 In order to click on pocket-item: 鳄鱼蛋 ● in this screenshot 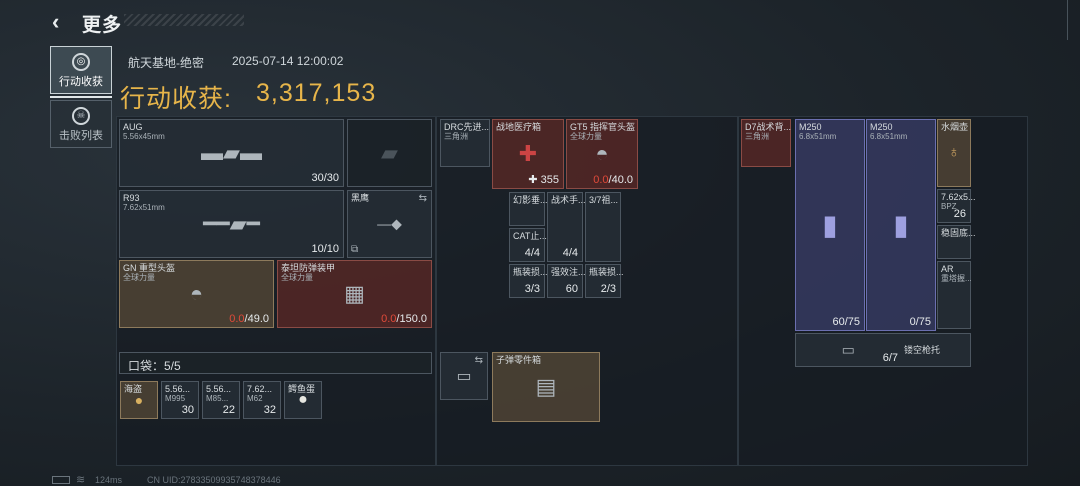, I will do `click(303, 400)`.